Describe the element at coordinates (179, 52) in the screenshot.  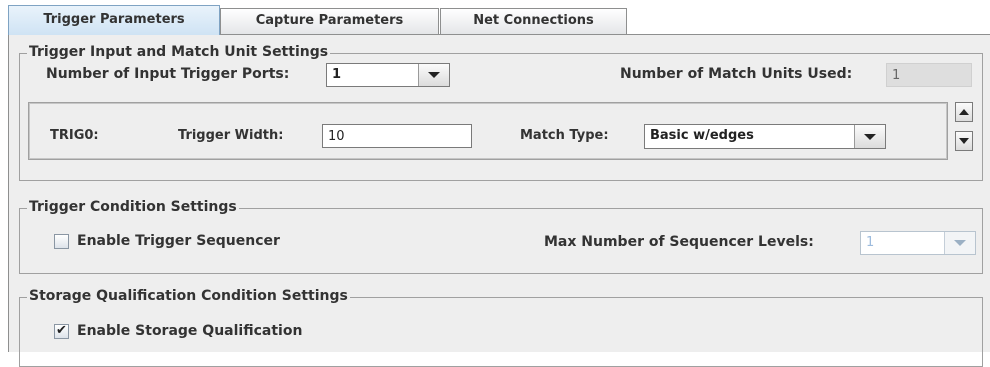
I see `trigger-input-group-title: Trigger Input and Match Unit Settings` at that location.